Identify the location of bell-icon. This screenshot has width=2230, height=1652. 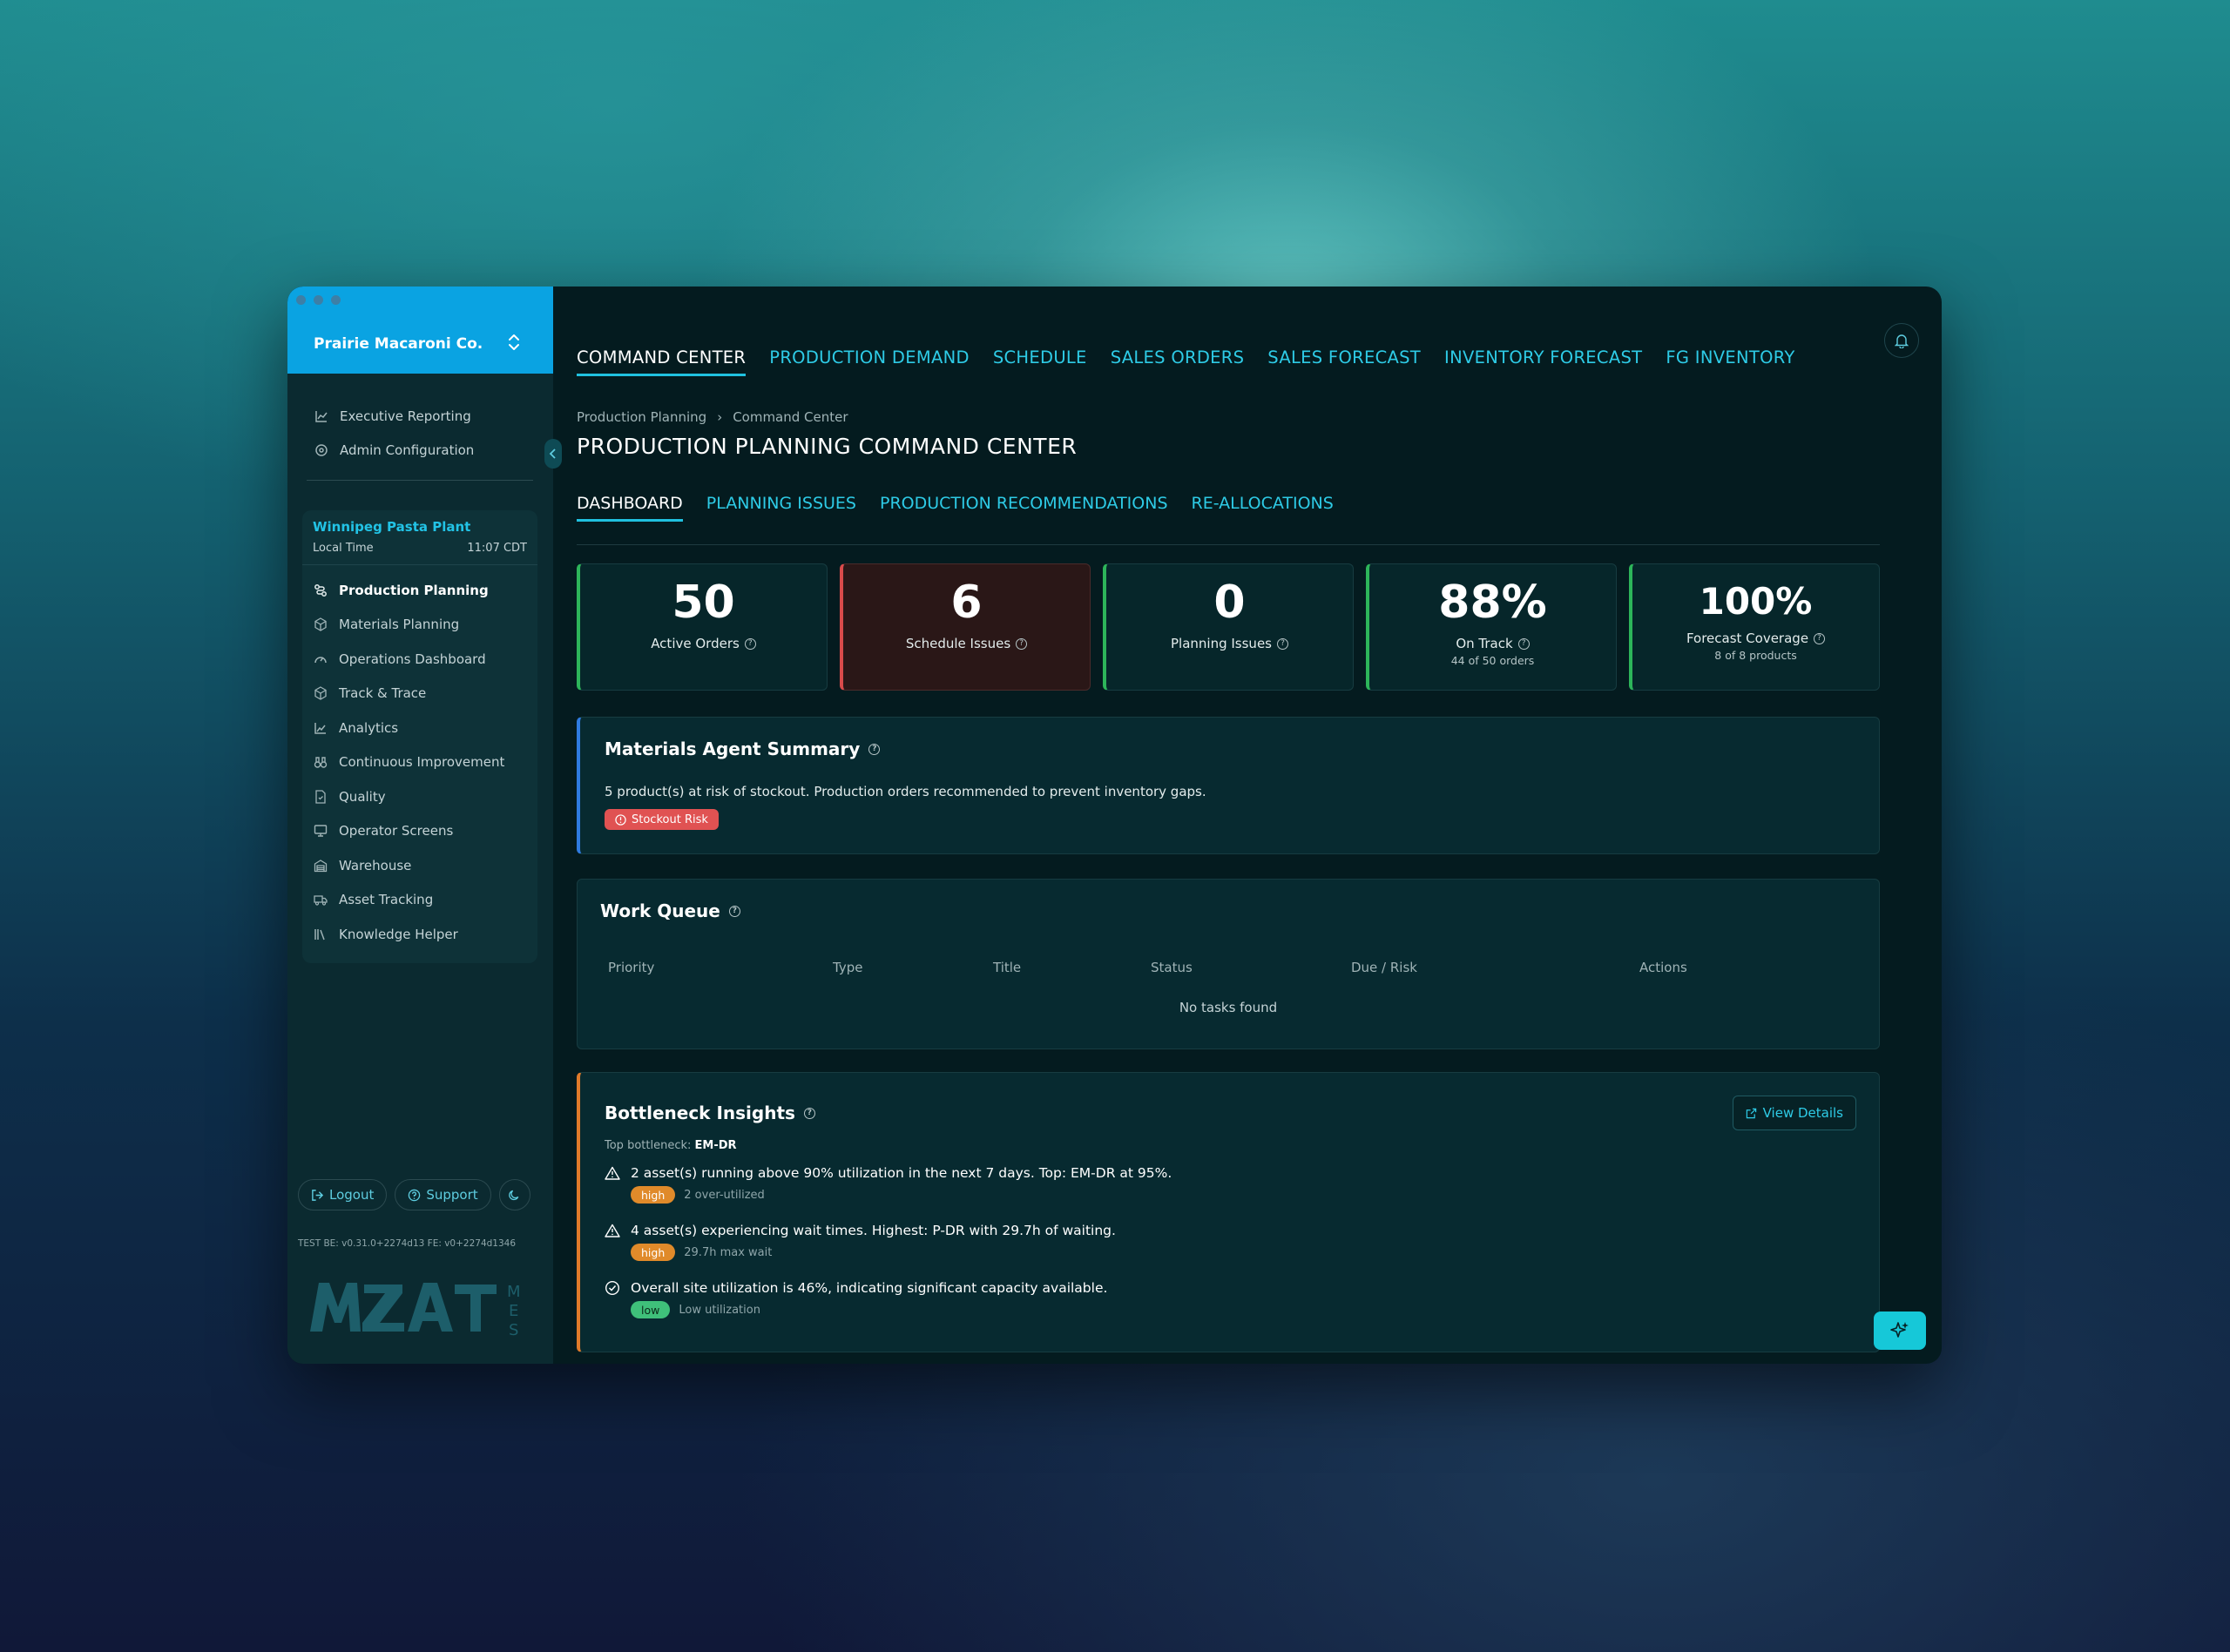
(1902, 341).